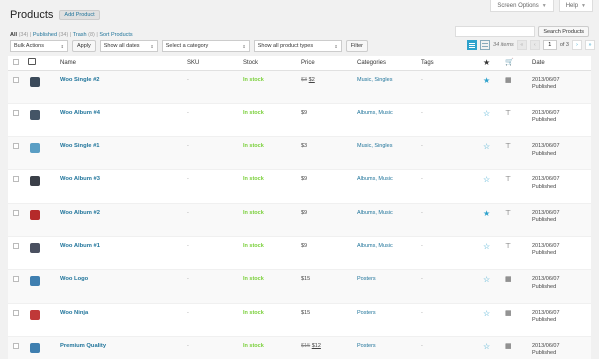 The width and height of the screenshot is (599, 359). What do you see at coordinates (472, 45) in the screenshot?
I see `list-view-icon` at bounding box center [472, 45].